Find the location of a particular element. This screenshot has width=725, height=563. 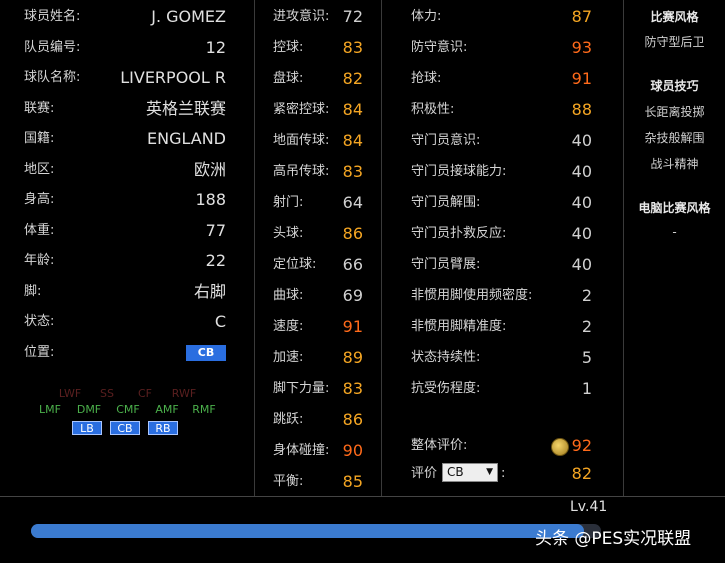

attribute-row: 体力: 87 is located at coordinates (502, 17).